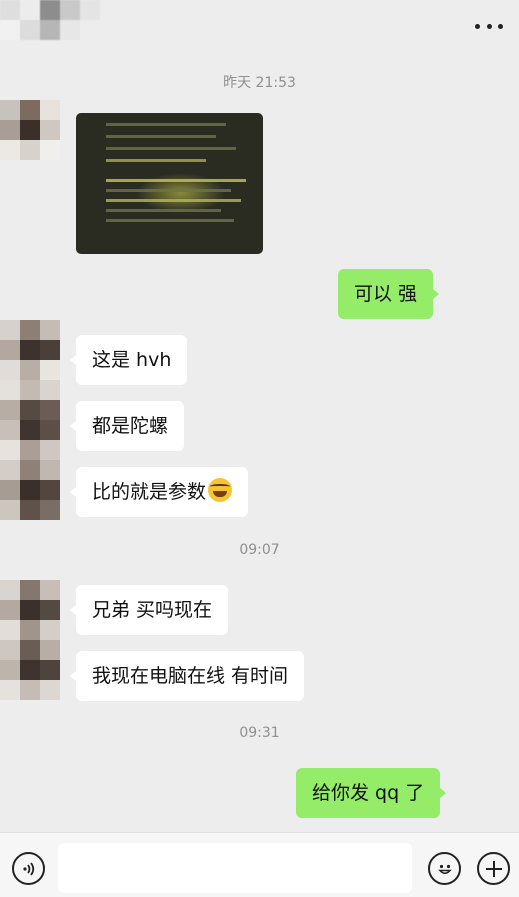 The height and width of the screenshot is (897, 519). I want to click on message-bubble-other: 我现在电脑在线 有时间, so click(187, 676).